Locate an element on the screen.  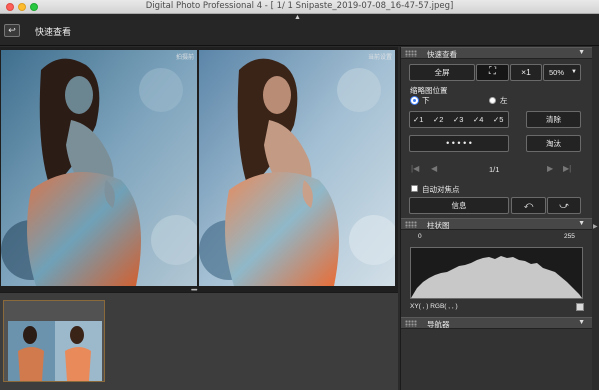
back-arrow-icon: ↩ is located at coordinates (12, 30).